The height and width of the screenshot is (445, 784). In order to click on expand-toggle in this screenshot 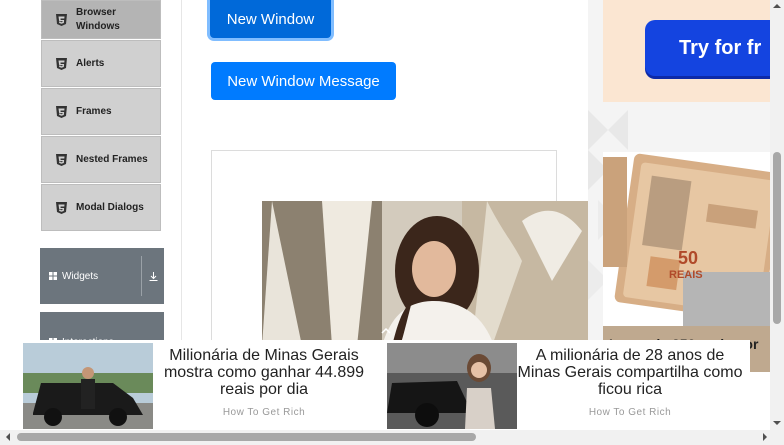, I will do `click(152, 276)`.